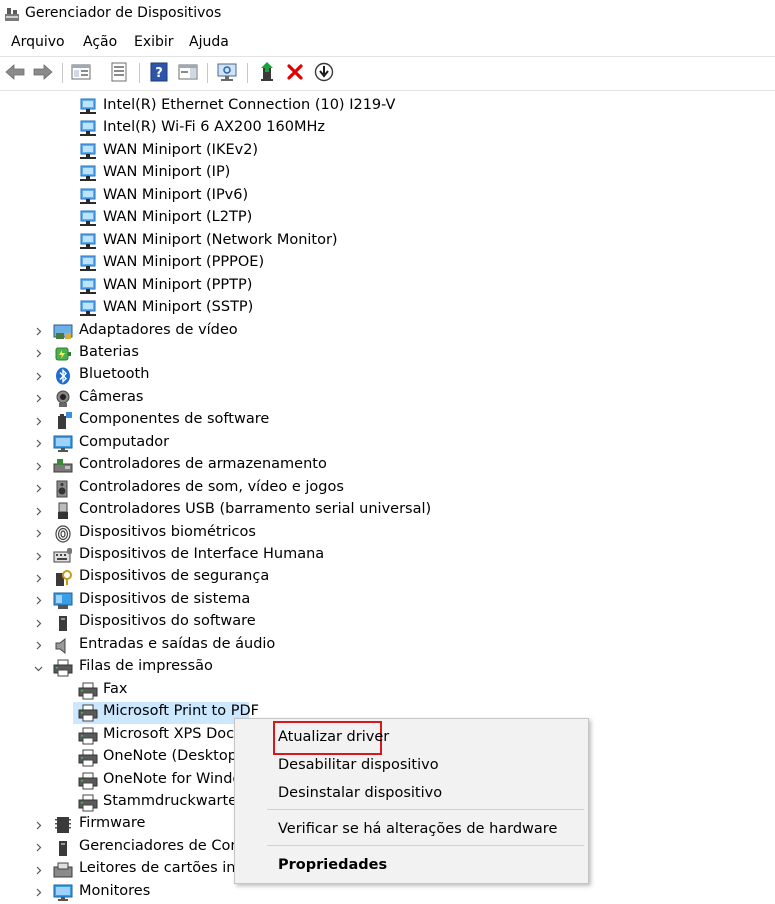  I want to click on tree-item-label: Dispositivos biométricos, so click(167, 531).